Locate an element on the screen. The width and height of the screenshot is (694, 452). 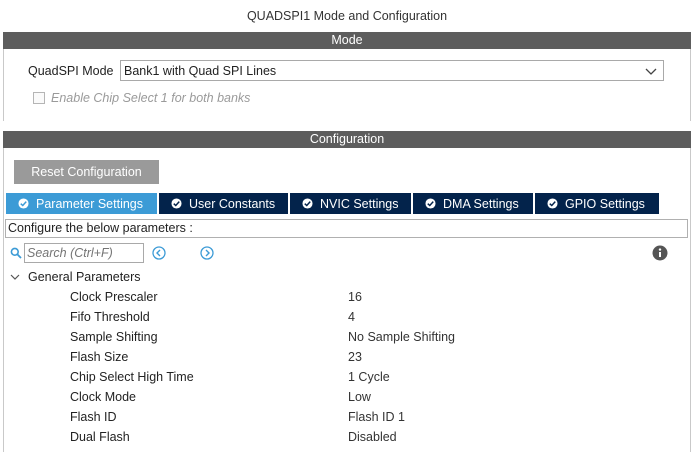
param-value: No Sample Shifting is located at coordinates (401, 337).